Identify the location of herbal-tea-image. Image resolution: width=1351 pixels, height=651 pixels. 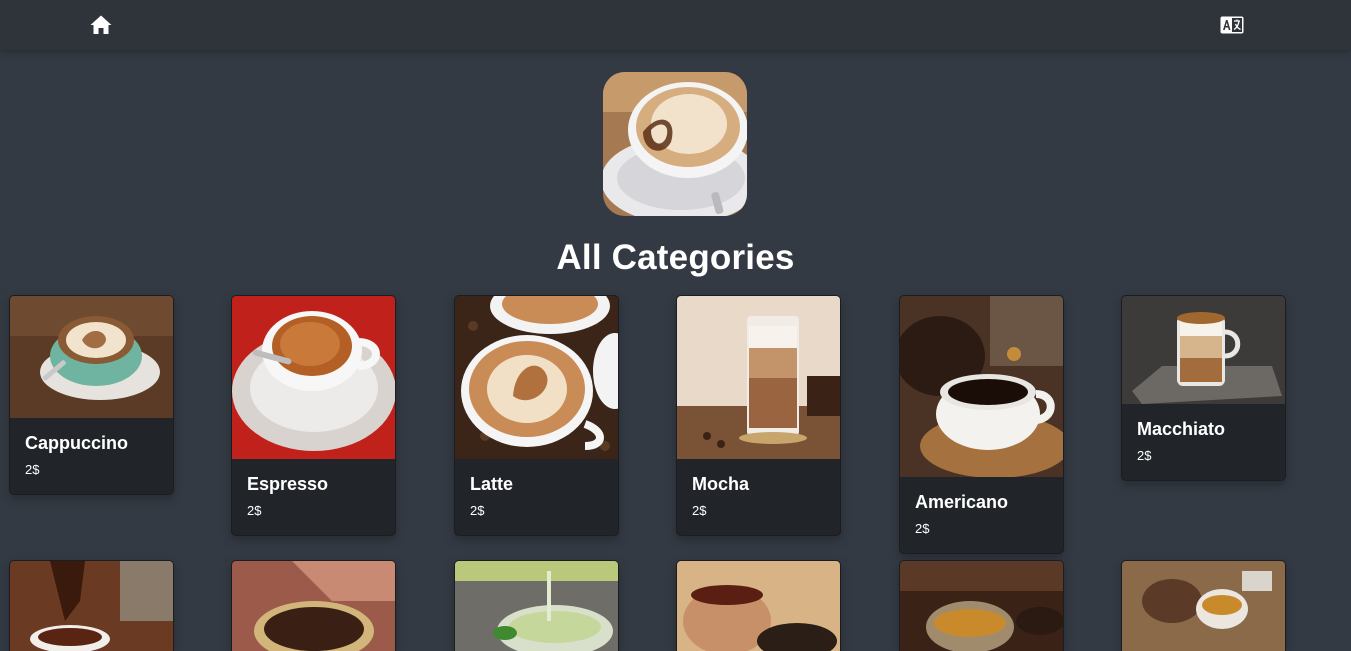
(758, 606).